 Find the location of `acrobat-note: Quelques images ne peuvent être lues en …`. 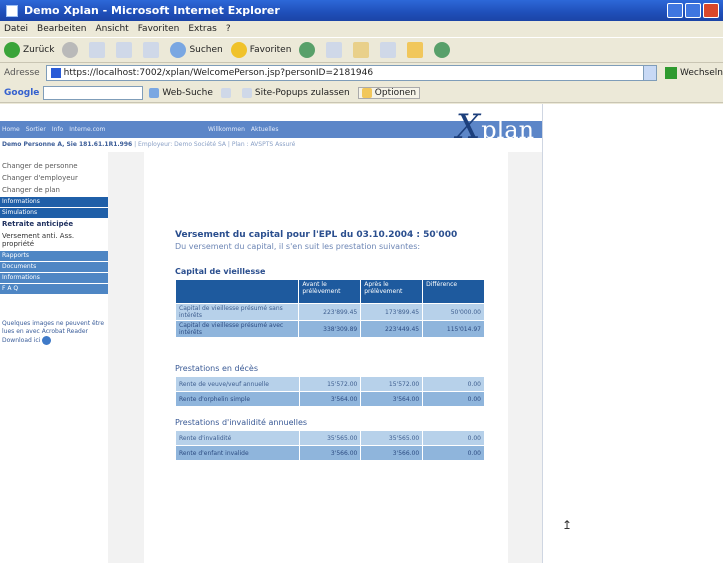

acrobat-note: Quelques images ne peuvent être lues en … is located at coordinates (53, 327).